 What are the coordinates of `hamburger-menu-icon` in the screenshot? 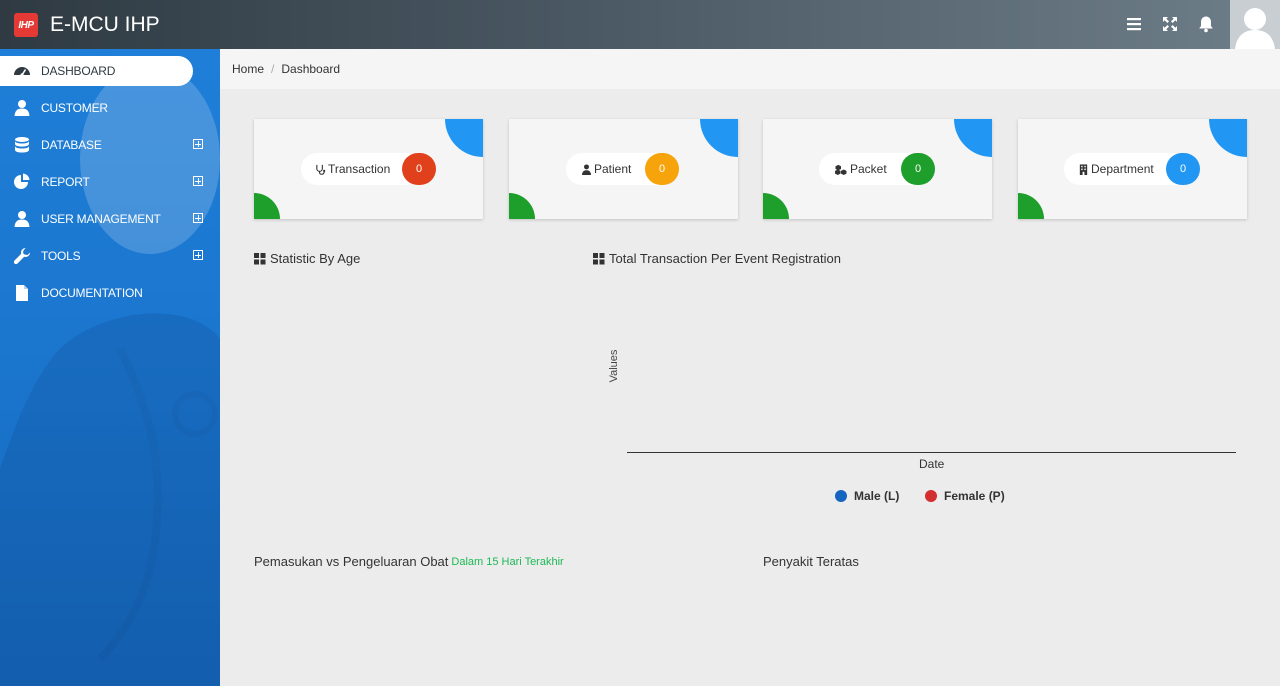 It's located at (1134, 24).